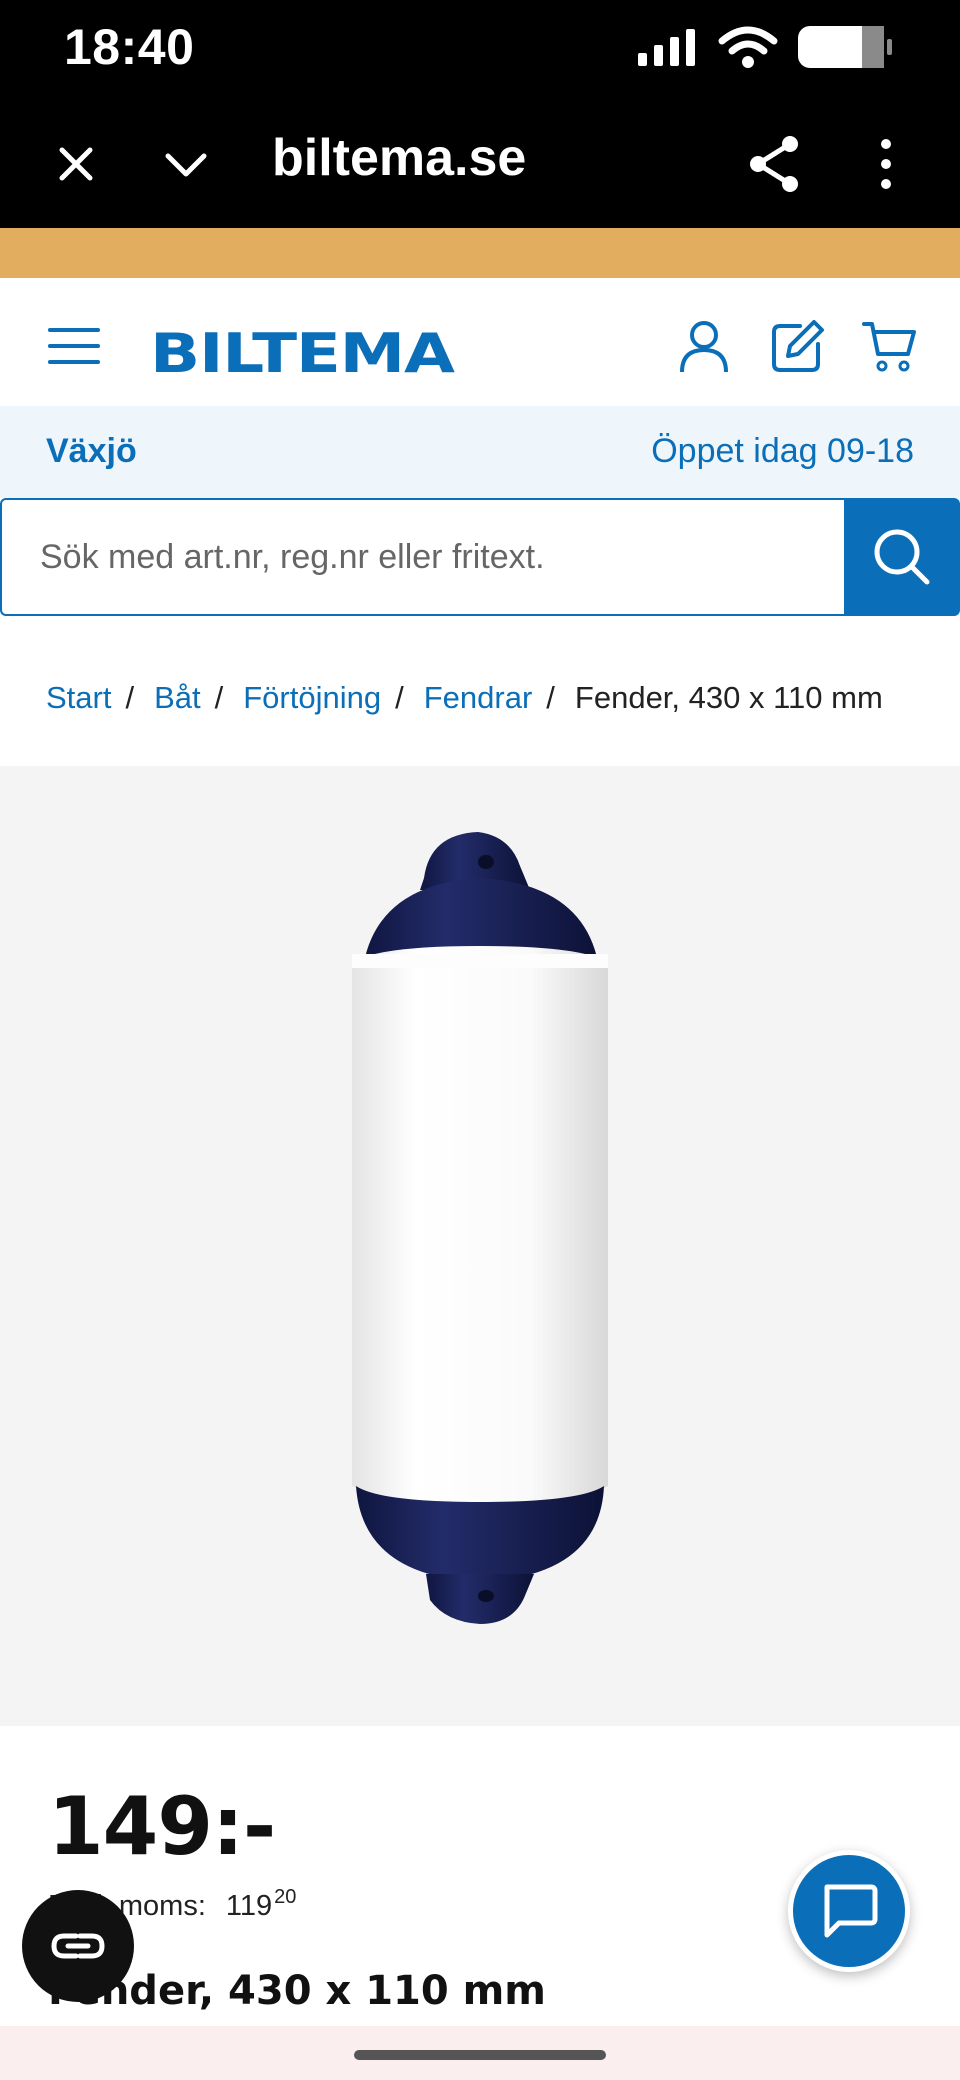 The width and height of the screenshot is (960, 2080). I want to click on reader-icon, so click(78, 1946).